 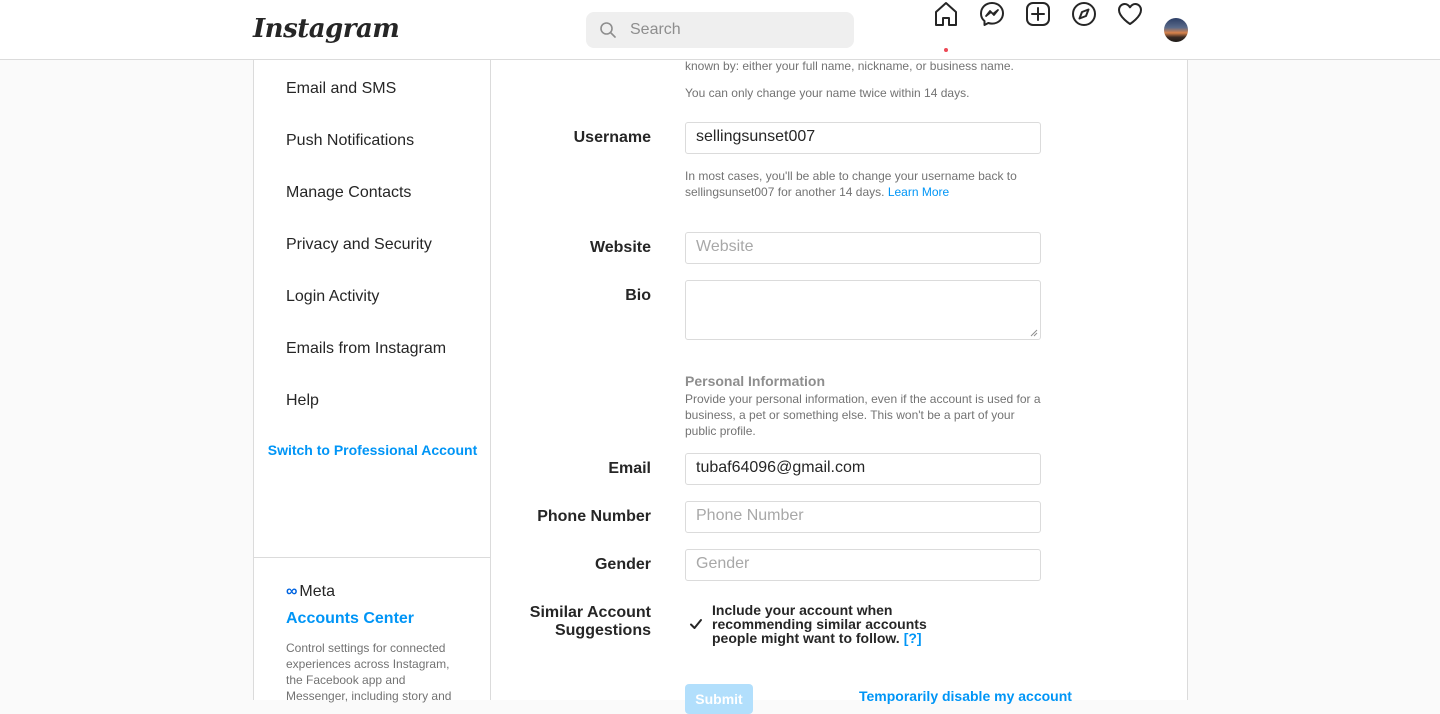 What do you see at coordinates (302, 401) in the screenshot?
I see `sidebar-item-help: Help` at bounding box center [302, 401].